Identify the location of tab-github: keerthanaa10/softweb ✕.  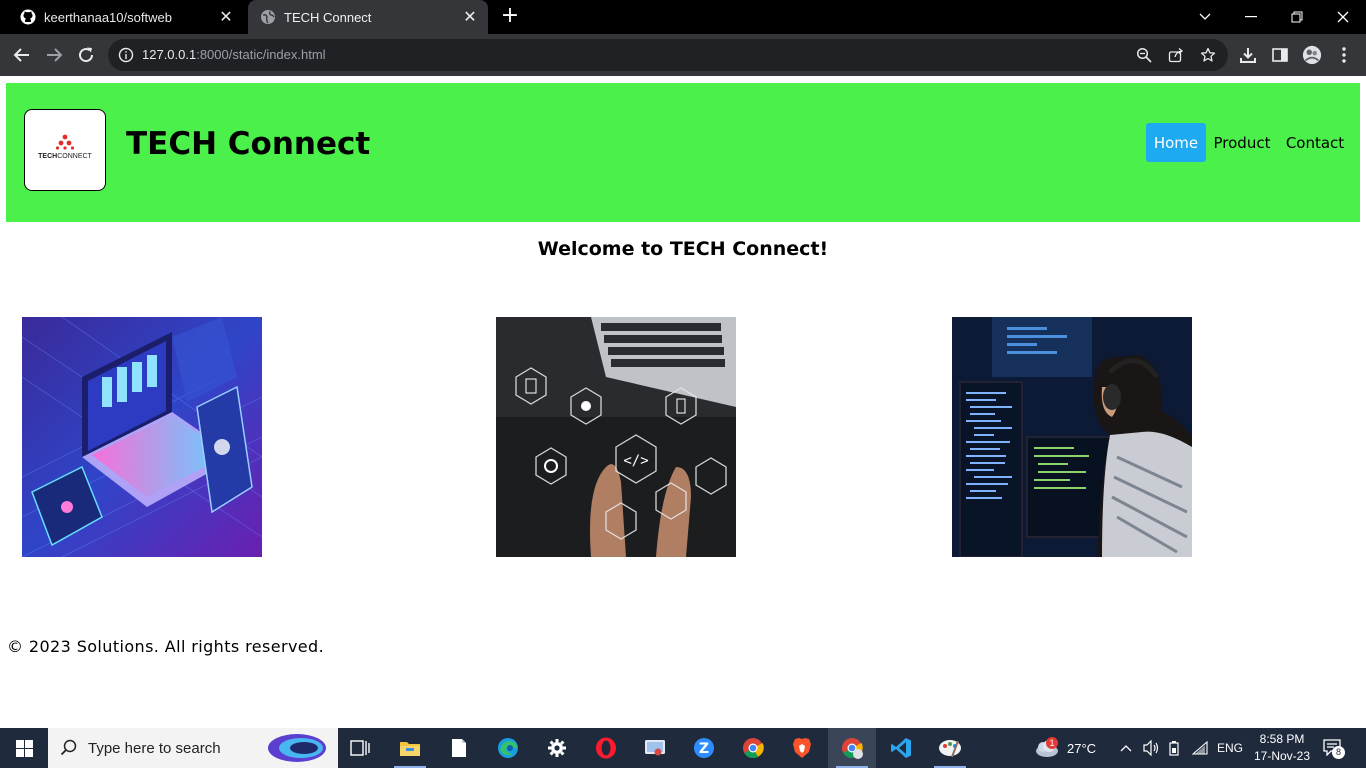
(126, 17).